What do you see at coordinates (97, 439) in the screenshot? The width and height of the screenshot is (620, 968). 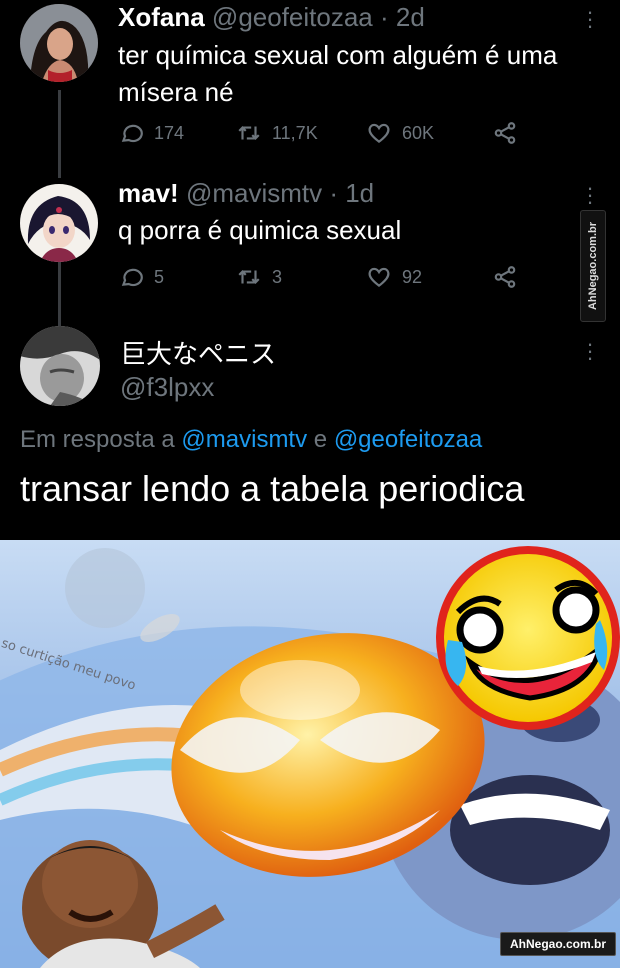 I see `reply-prefix: Em resposta a` at bounding box center [97, 439].